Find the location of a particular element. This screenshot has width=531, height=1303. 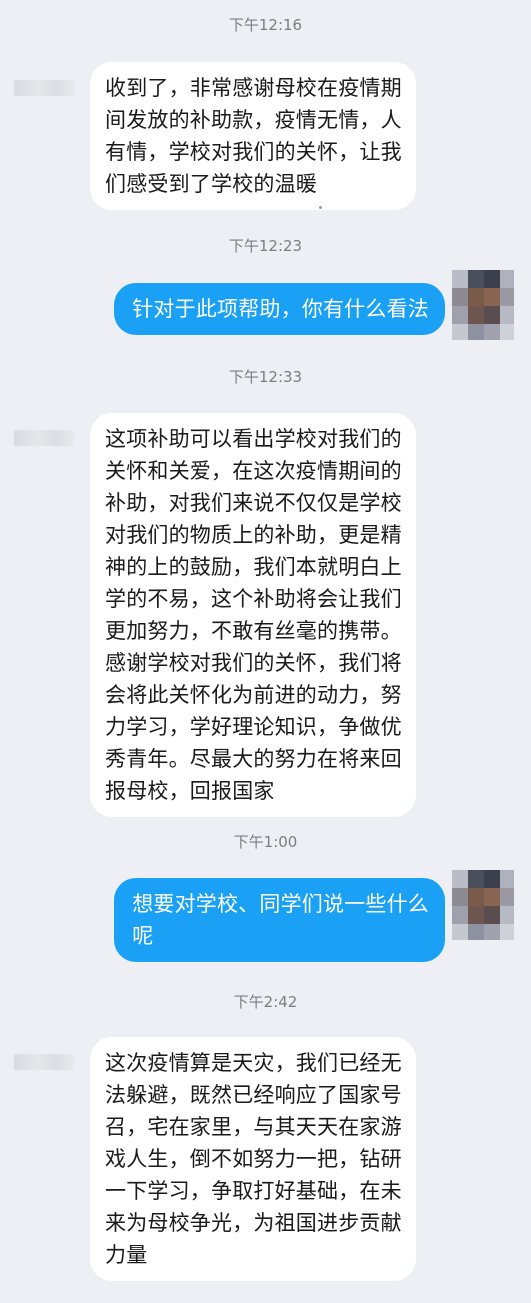

message-line: 这次疫情算是天灾，我们已经无 is located at coordinates (253, 1063).